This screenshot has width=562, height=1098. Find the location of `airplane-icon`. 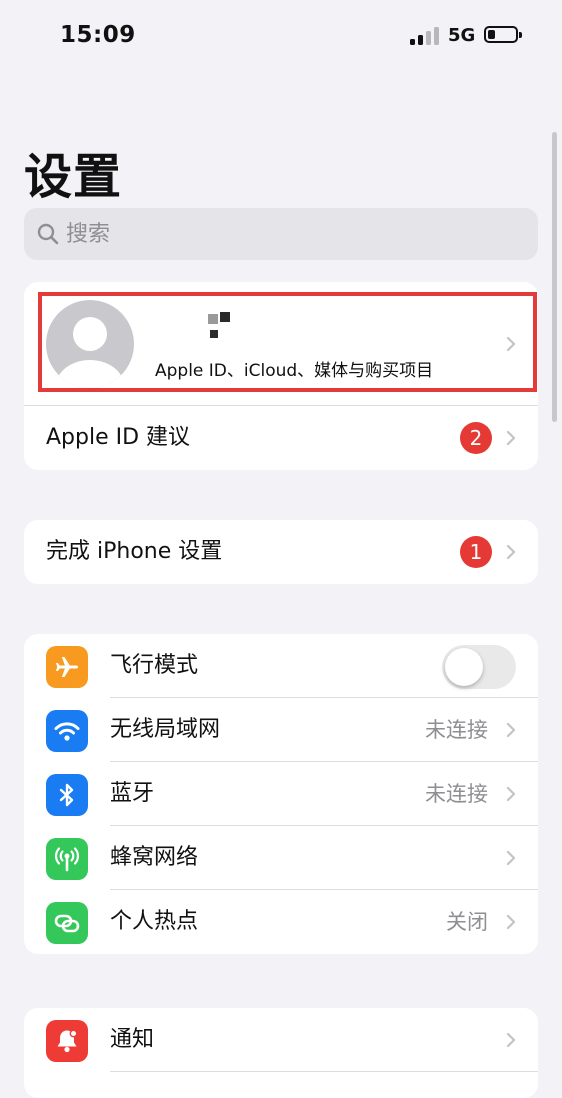

airplane-icon is located at coordinates (67, 667).